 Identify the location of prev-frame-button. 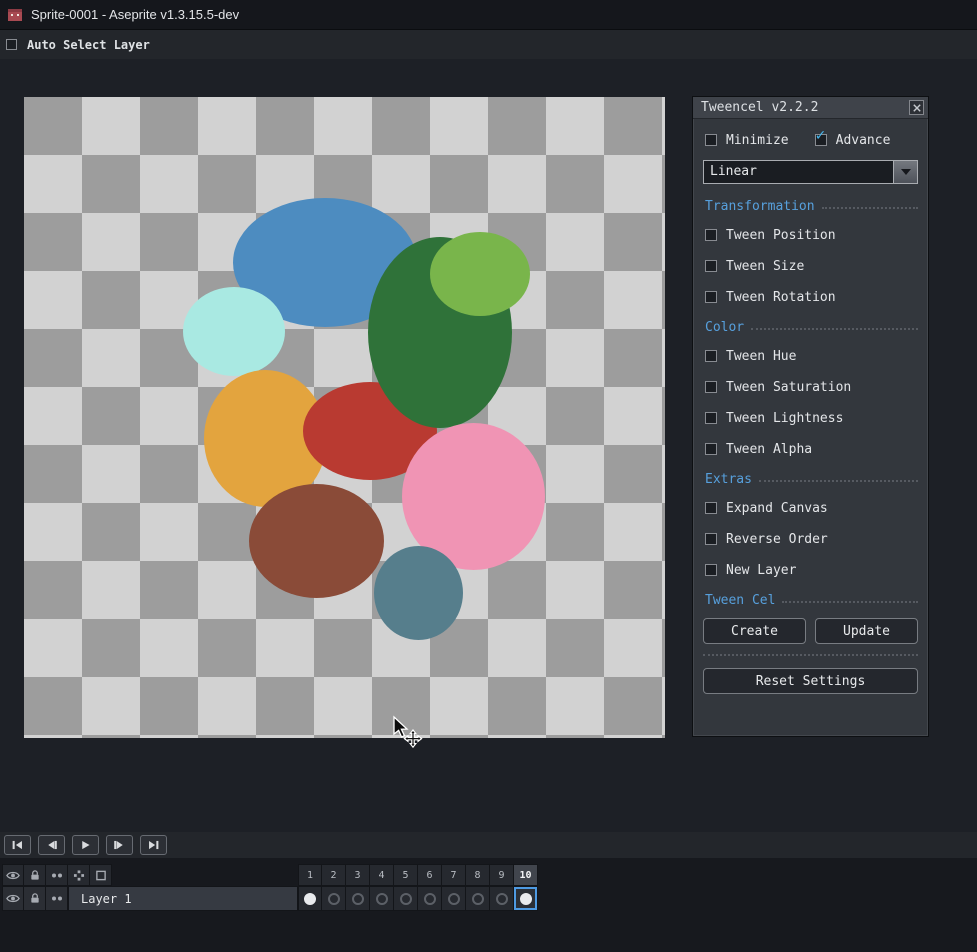
(51, 845).